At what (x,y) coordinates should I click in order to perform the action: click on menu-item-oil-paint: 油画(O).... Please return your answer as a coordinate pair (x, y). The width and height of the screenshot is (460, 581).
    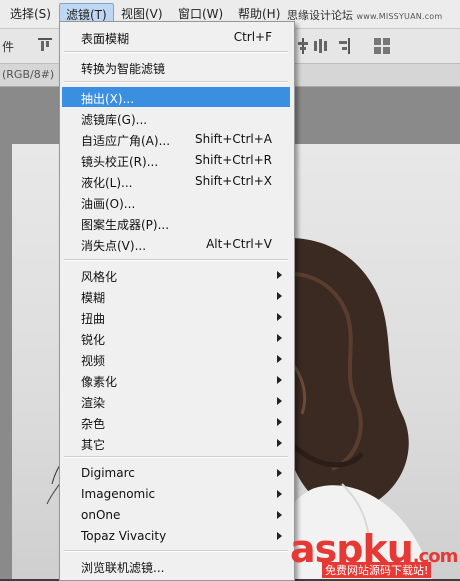
    Looking at the image, I should click on (176, 202).